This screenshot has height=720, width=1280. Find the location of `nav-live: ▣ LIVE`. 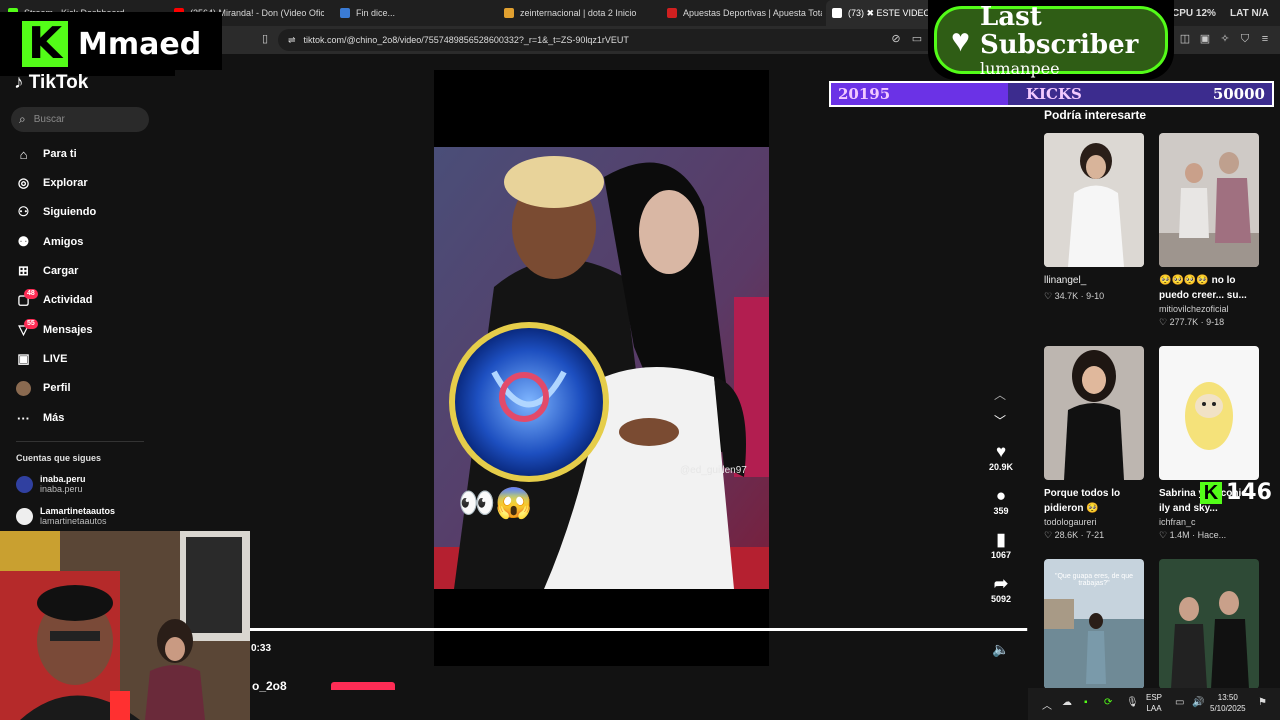

nav-live: ▣ LIVE is located at coordinates (86, 359).